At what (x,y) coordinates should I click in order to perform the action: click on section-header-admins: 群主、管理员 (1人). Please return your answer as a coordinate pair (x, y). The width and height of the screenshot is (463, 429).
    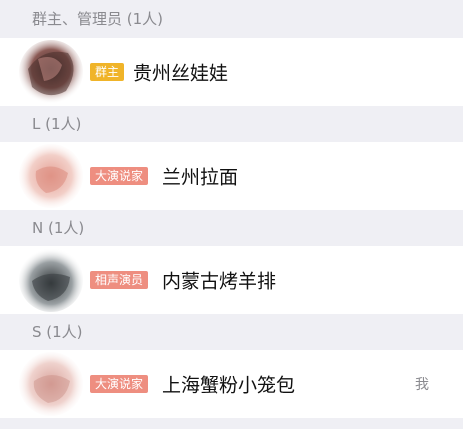
    Looking at the image, I should click on (231, 19).